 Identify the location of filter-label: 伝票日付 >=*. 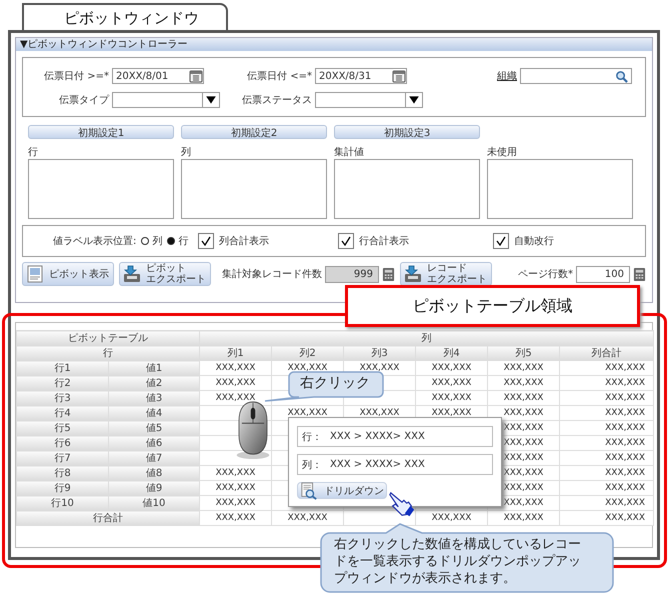
(76, 76).